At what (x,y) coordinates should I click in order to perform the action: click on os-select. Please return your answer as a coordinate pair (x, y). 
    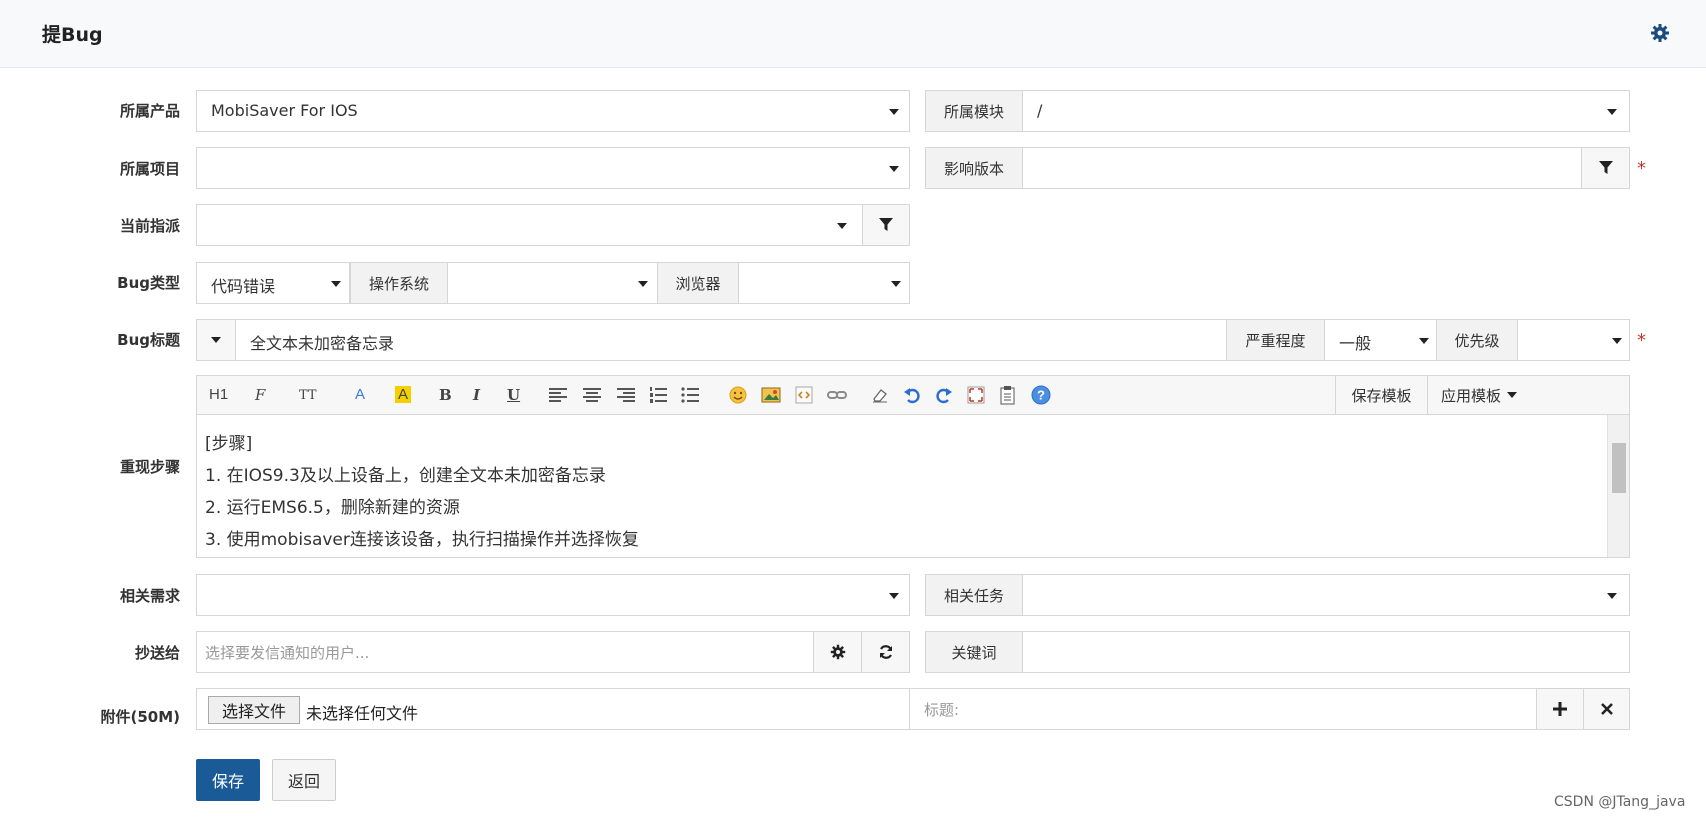
    Looking at the image, I should click on (552, 283).